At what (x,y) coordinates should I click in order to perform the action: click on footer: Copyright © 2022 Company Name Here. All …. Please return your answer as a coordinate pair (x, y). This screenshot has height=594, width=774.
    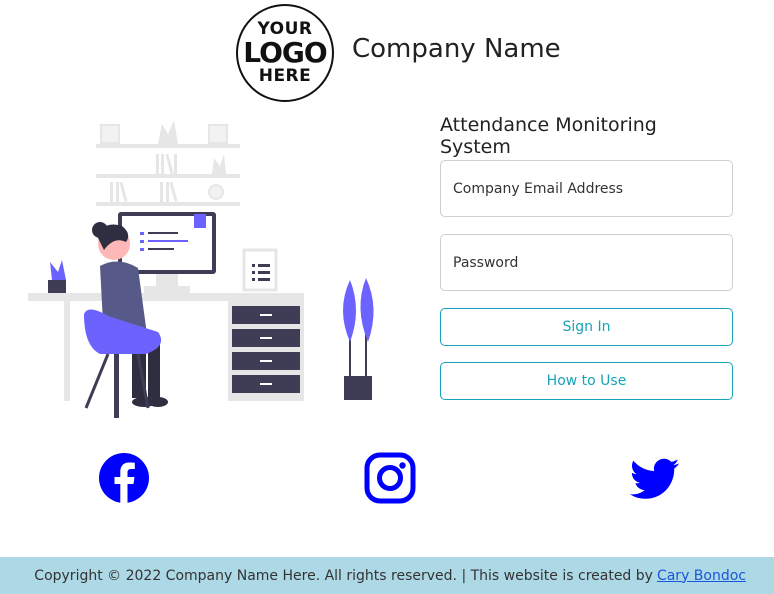
    Looking at the image, I should click on (387, 575).